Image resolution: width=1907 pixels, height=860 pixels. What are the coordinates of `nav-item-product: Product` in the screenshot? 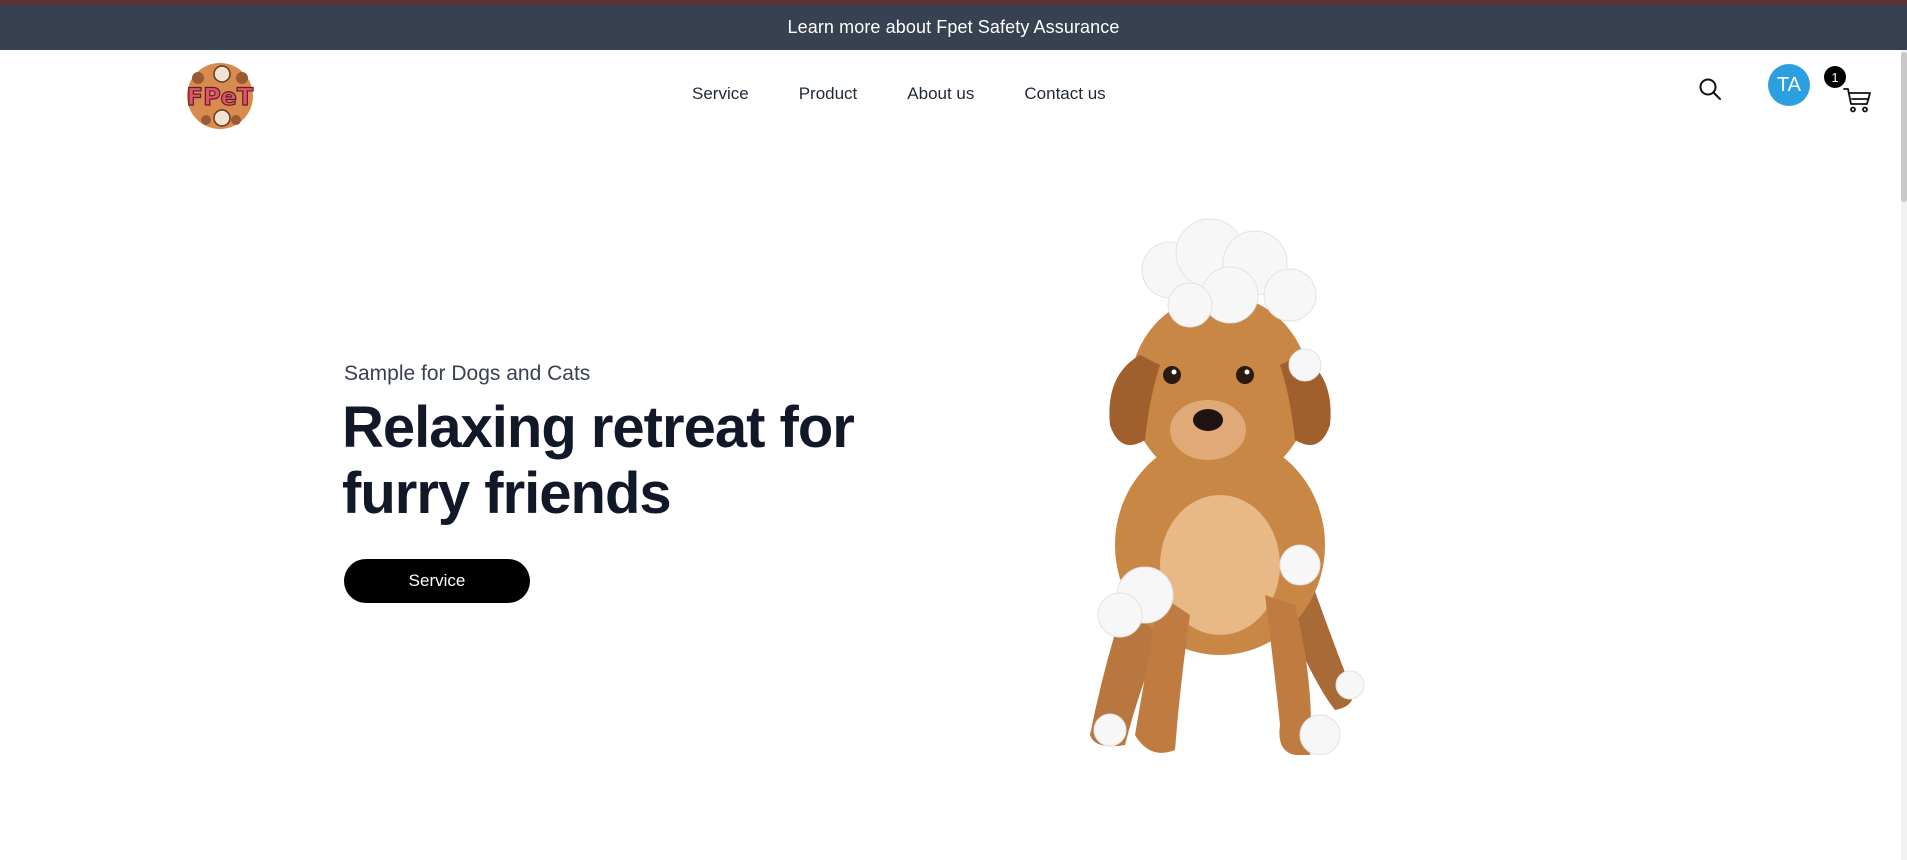 It's located at (828, 94).